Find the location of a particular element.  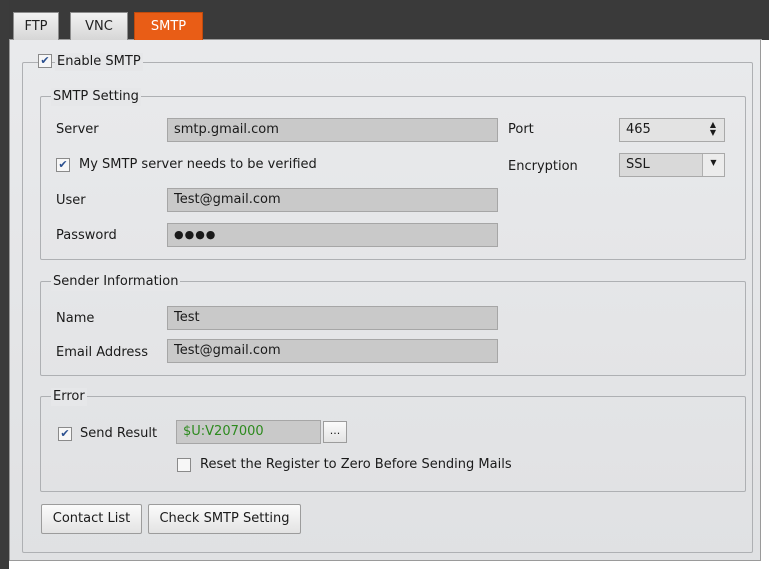

port-label: Port is located at coordinates (521, 129).